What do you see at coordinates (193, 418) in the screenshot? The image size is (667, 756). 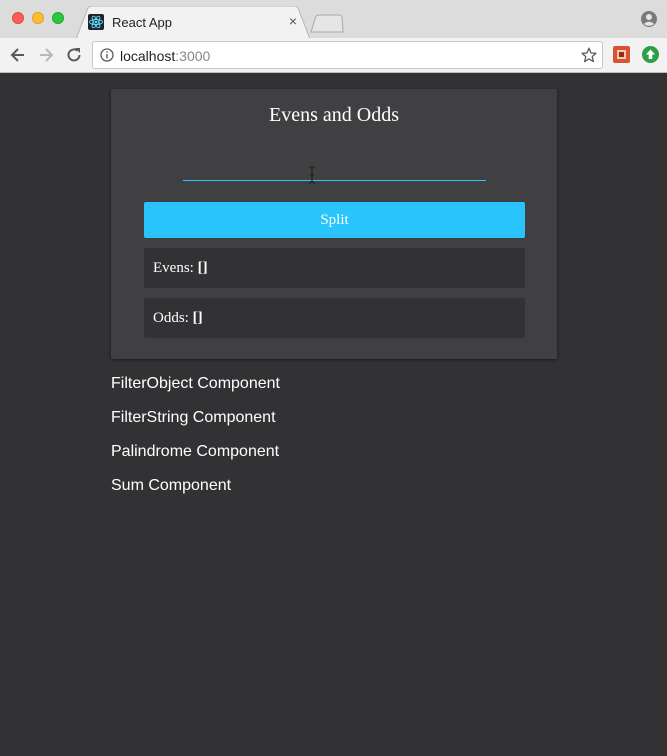 I see `filterstring-component-link: FilterString Component` at bounding box center [193, 418].